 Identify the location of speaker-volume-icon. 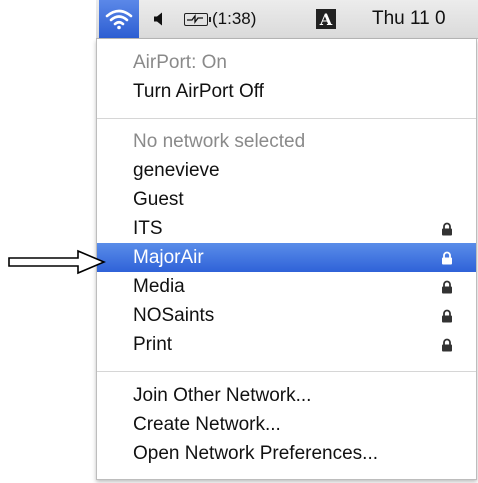
(158, 19).